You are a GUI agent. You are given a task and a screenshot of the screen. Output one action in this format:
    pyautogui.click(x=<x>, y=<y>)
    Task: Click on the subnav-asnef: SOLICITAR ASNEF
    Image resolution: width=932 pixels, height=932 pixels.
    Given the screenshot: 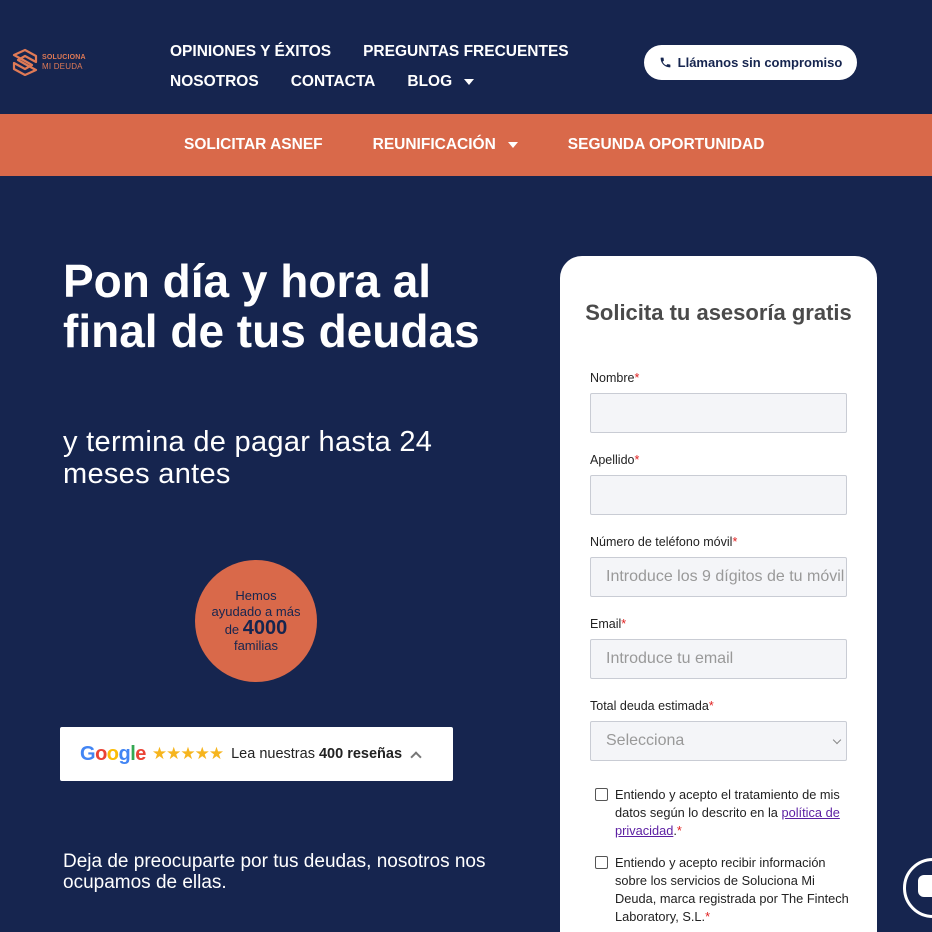 What is the action you would take?
    pyautogui.click(x=253, y=145)
    